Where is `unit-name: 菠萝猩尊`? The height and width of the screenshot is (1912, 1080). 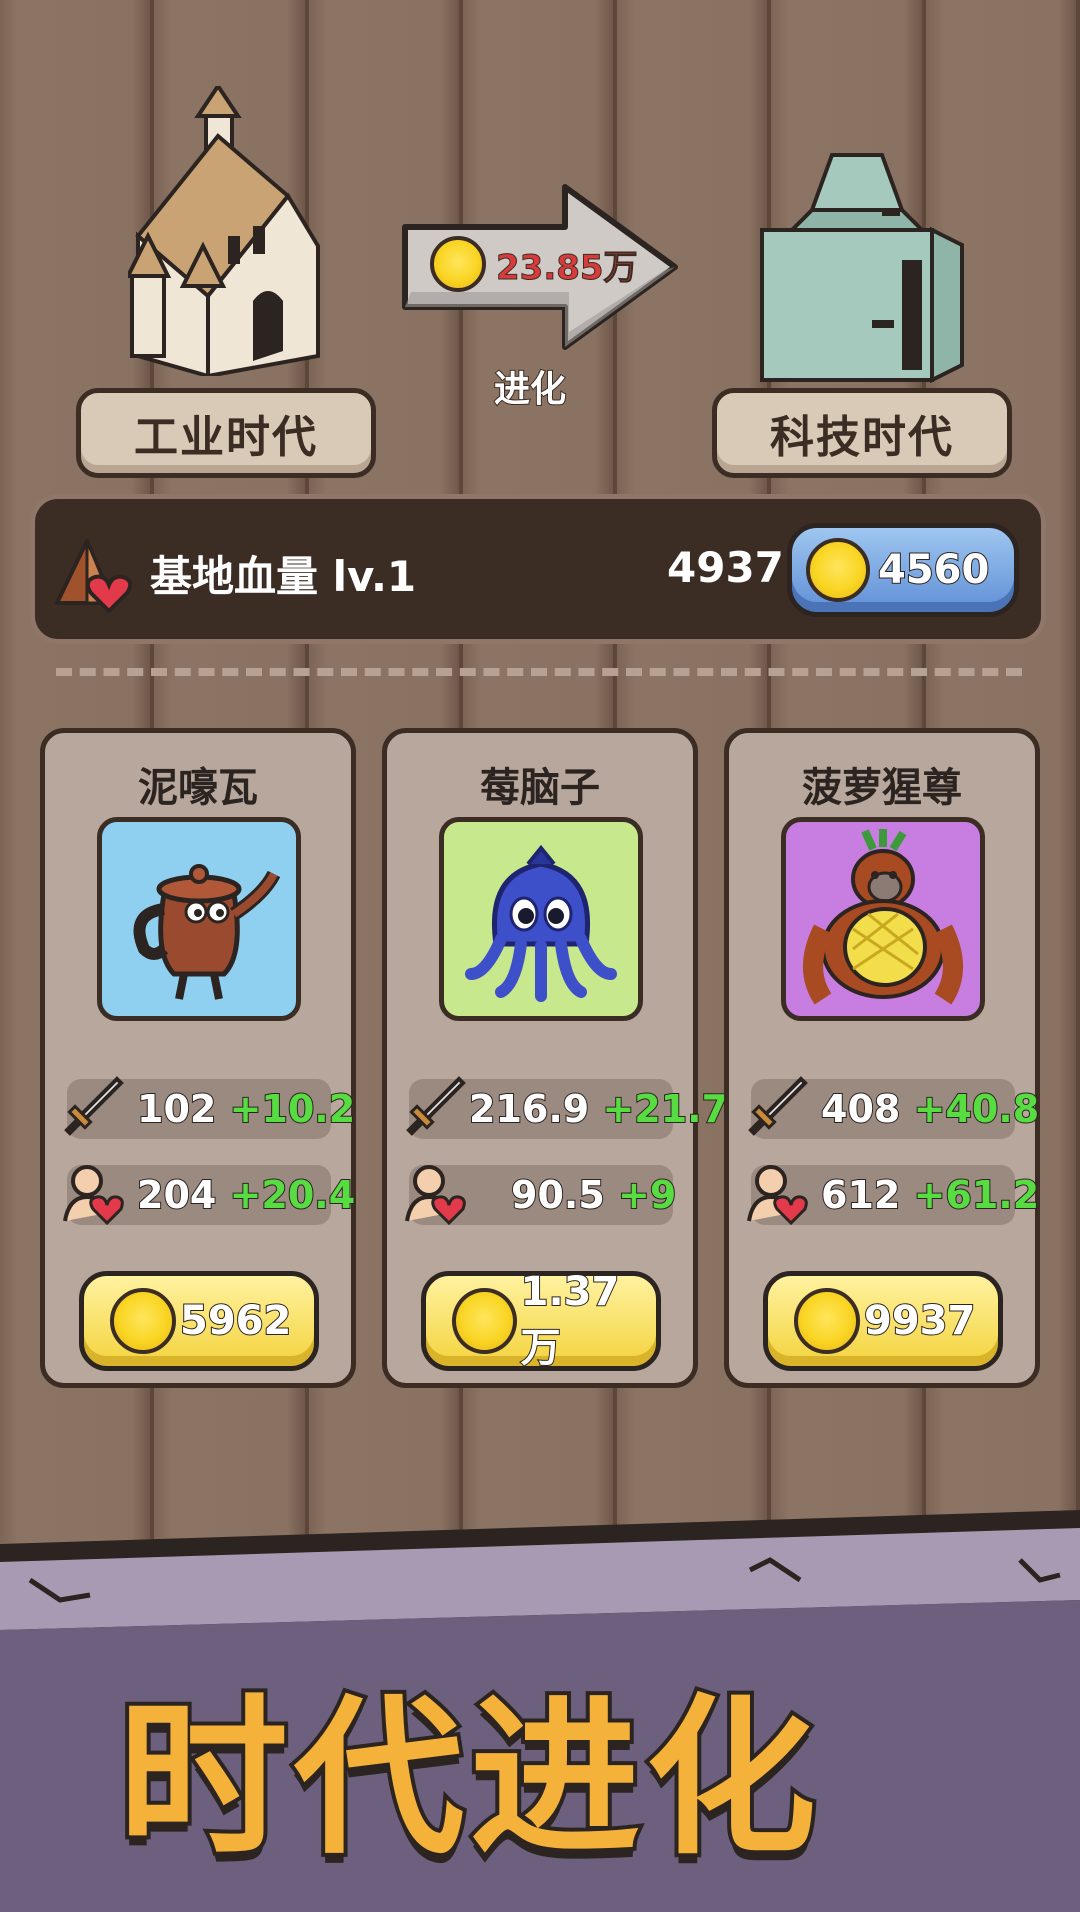 unit-name: 菠萝猩尊 is located at coordinates (882, 788).